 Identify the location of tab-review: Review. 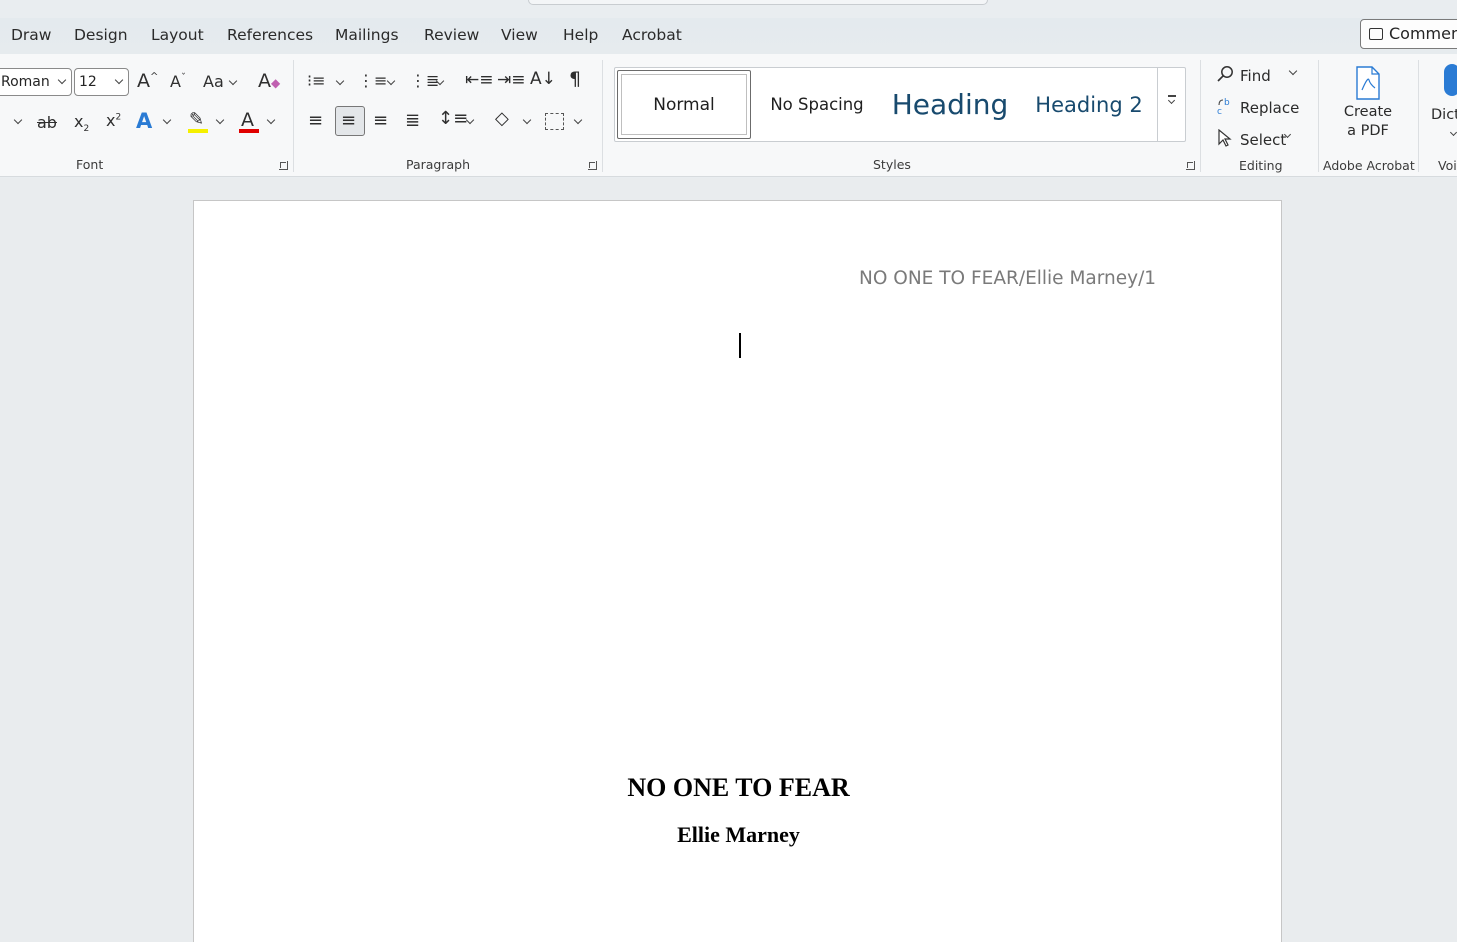
(451, 35).